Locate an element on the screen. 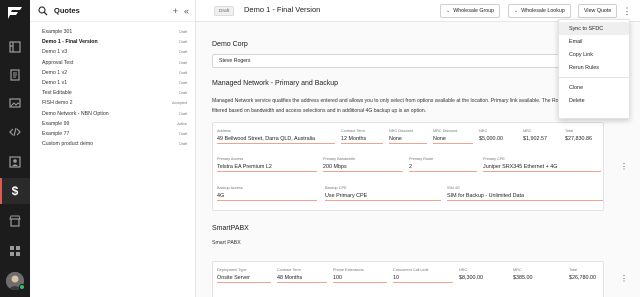 This screenshot has height=297, width=640. field-value: $26,780.00 is located at coordinates (582, 278).